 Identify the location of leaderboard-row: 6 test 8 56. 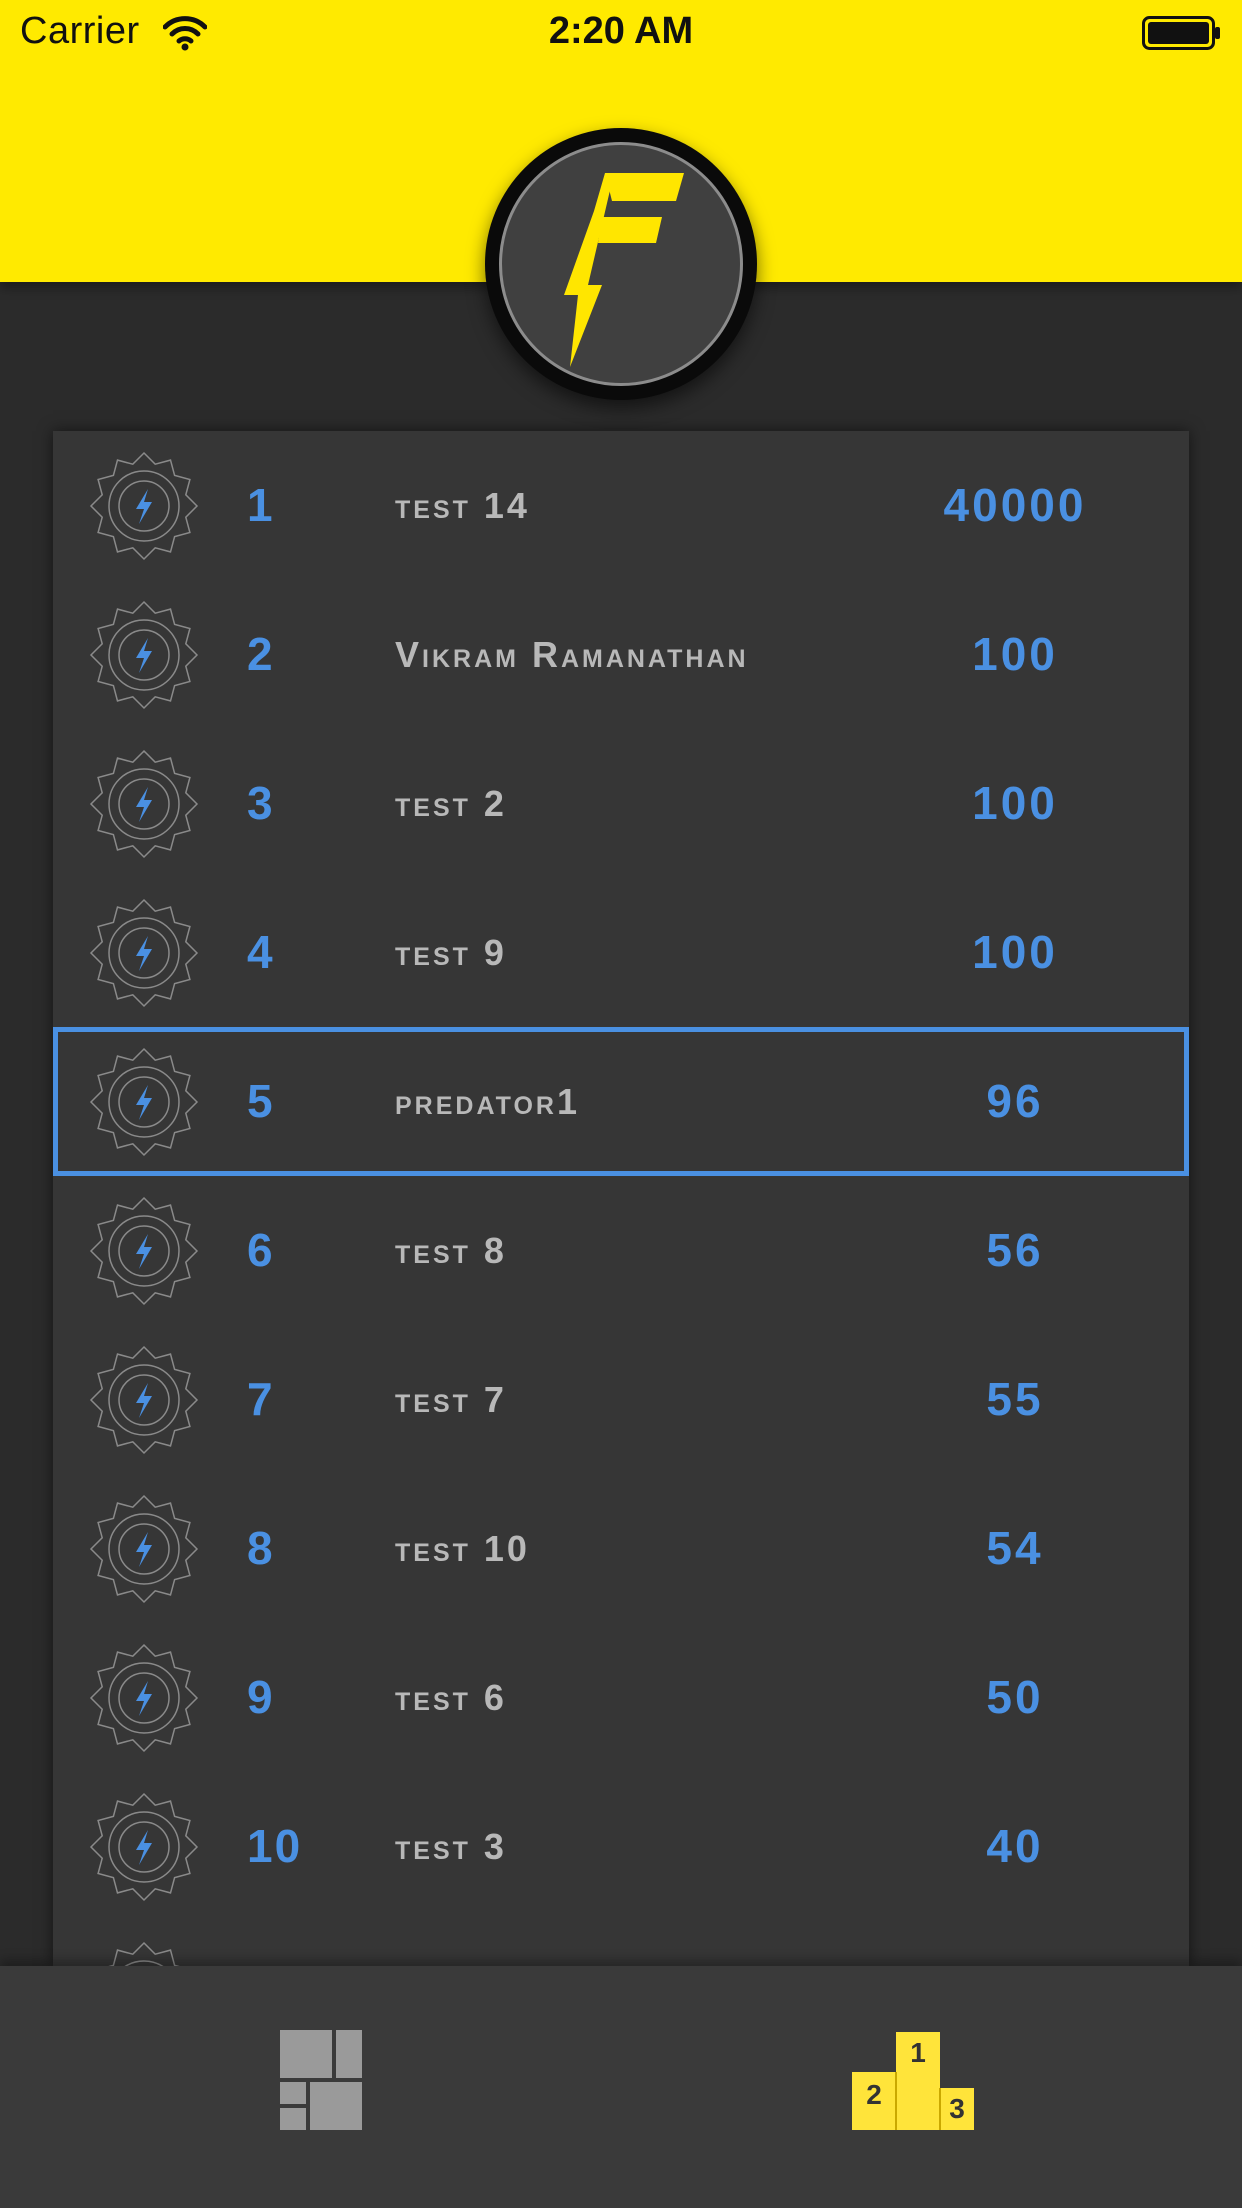
(621, 1250).